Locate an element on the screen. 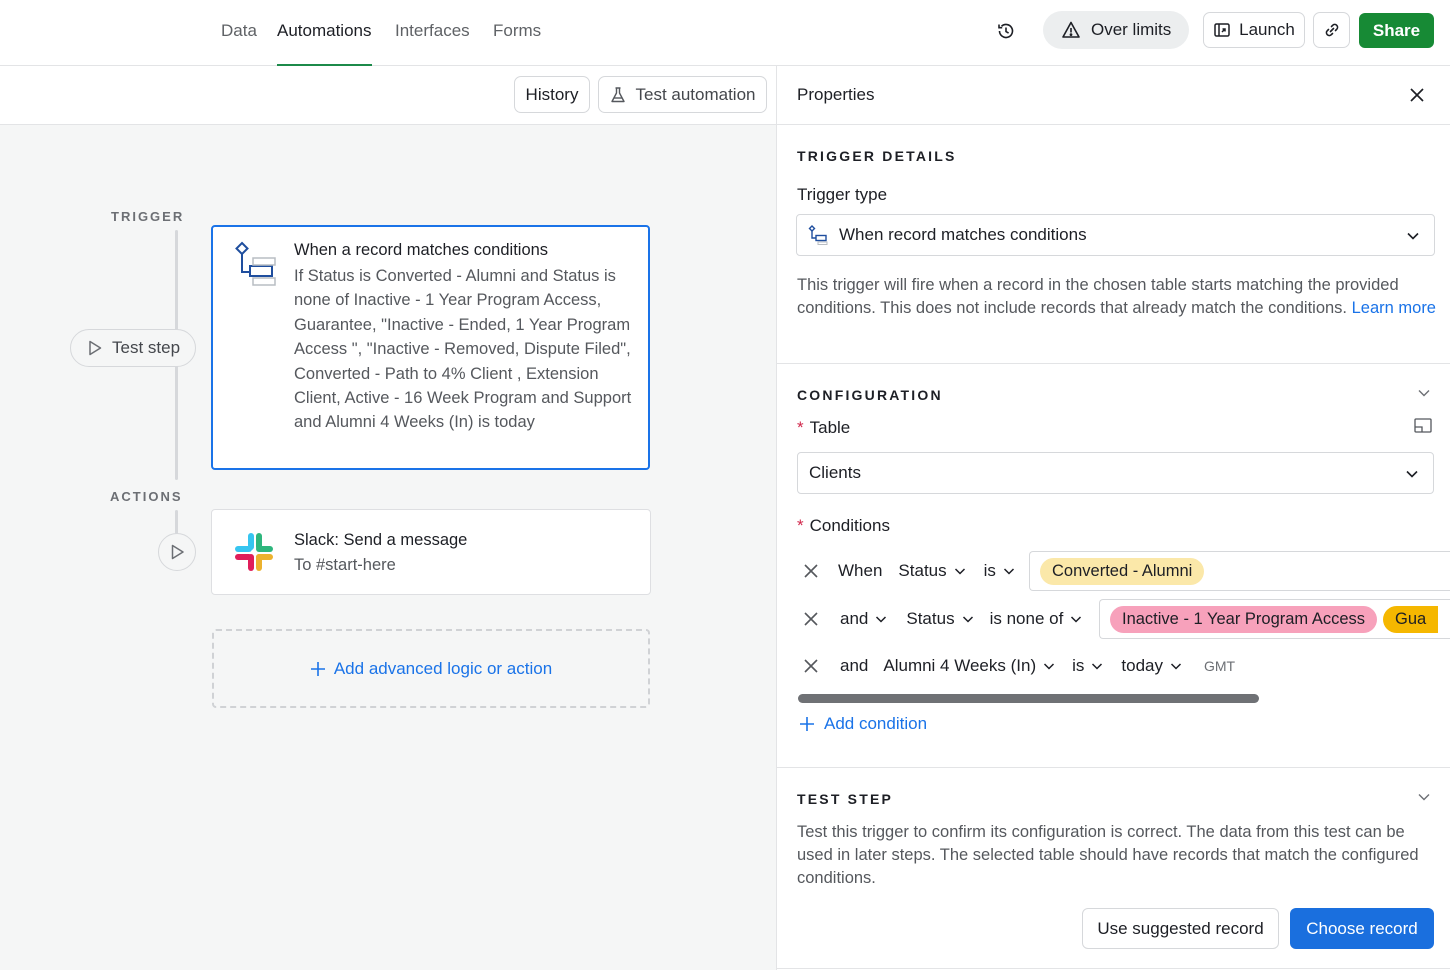  over-limits-label: Over limits is located at coordinates (1131, 29).